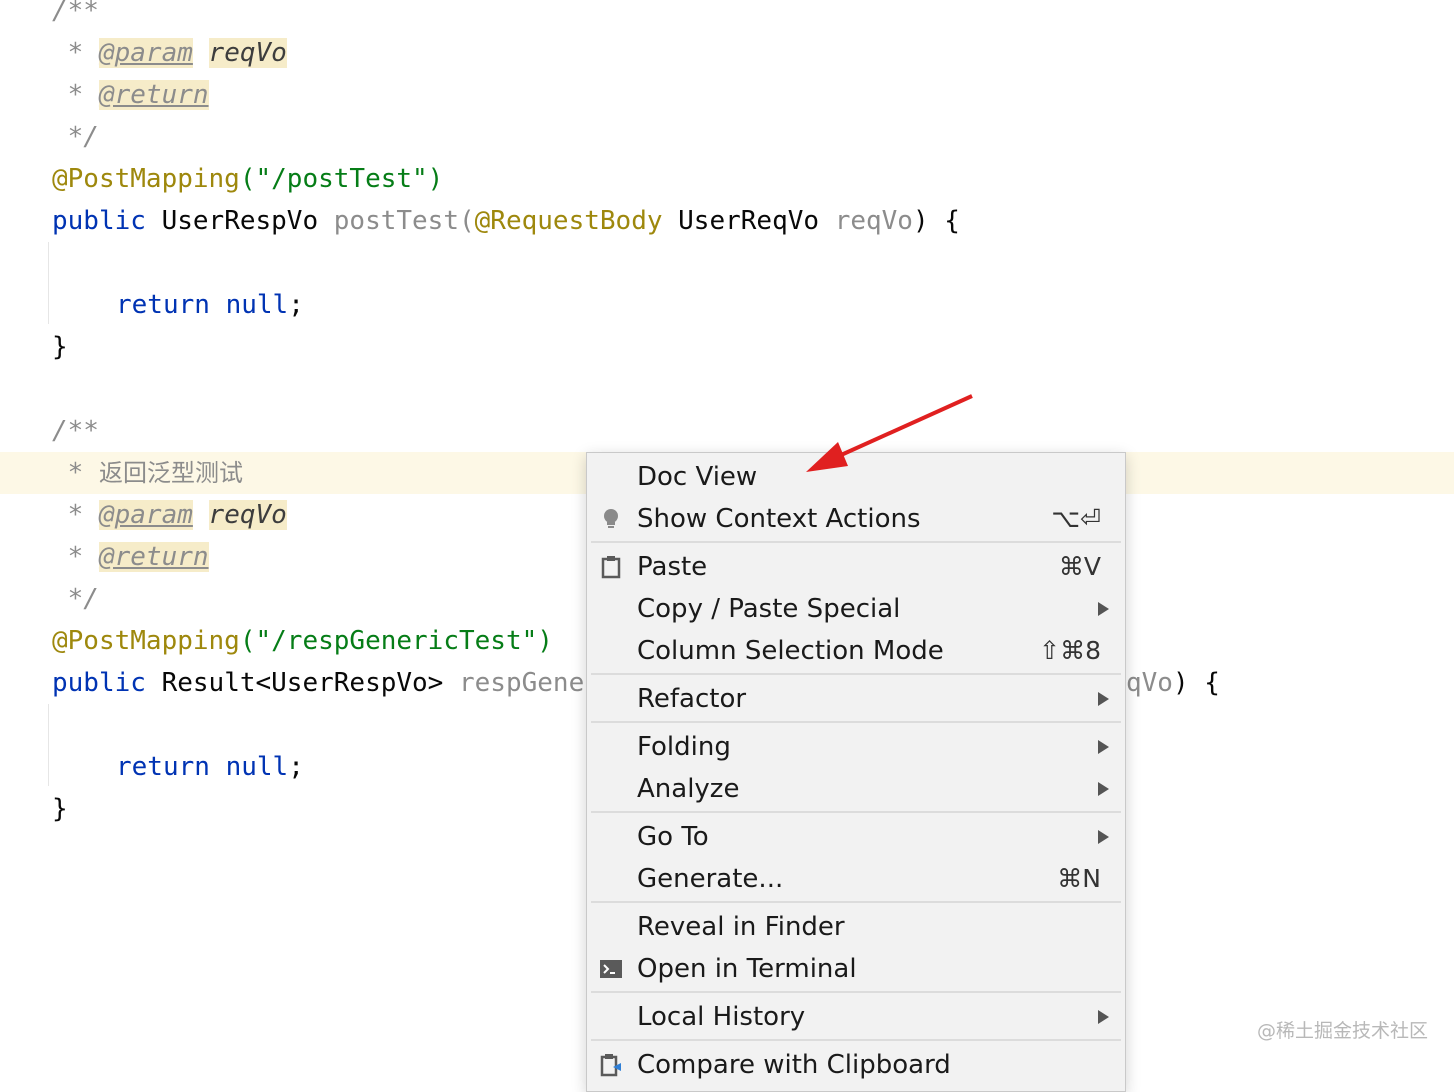  I want to click on menu-item-open-in-terminal: Open in Terminal, so click(856, 969).